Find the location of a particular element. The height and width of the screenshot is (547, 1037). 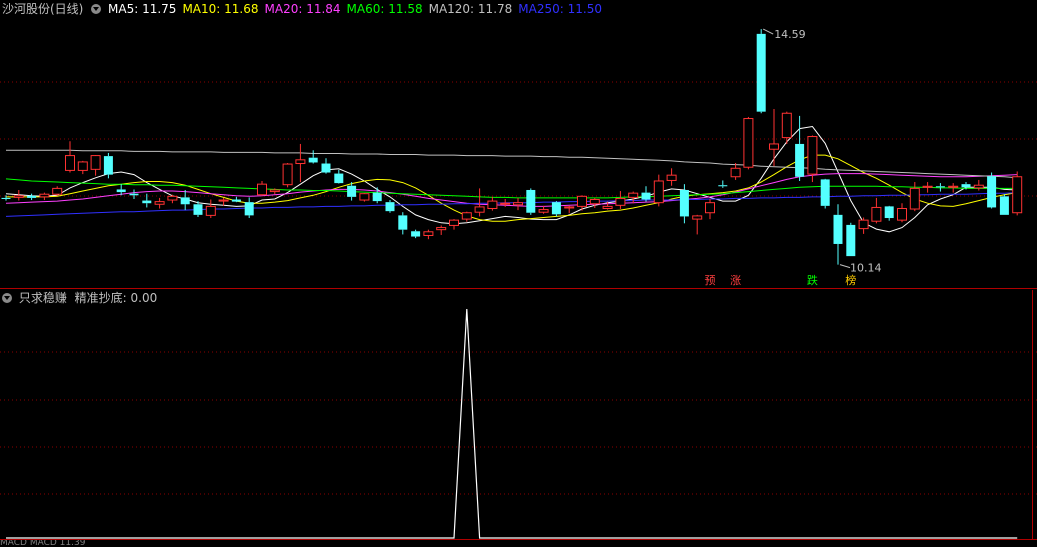

stock-title: 沙河股份(日线) is located at coordinates (43, 9).